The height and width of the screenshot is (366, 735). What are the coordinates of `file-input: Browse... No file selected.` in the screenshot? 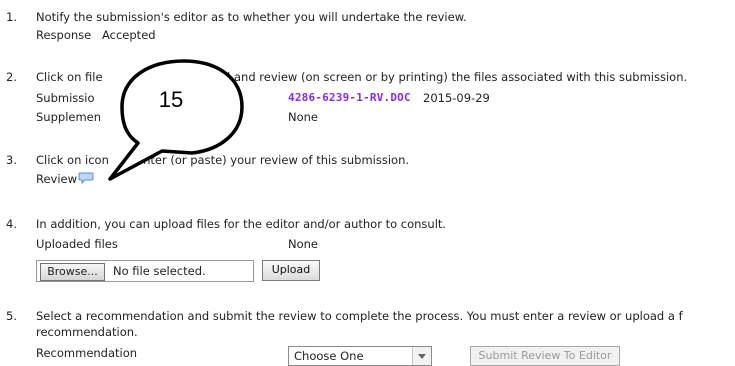 It's located at (145, 271).